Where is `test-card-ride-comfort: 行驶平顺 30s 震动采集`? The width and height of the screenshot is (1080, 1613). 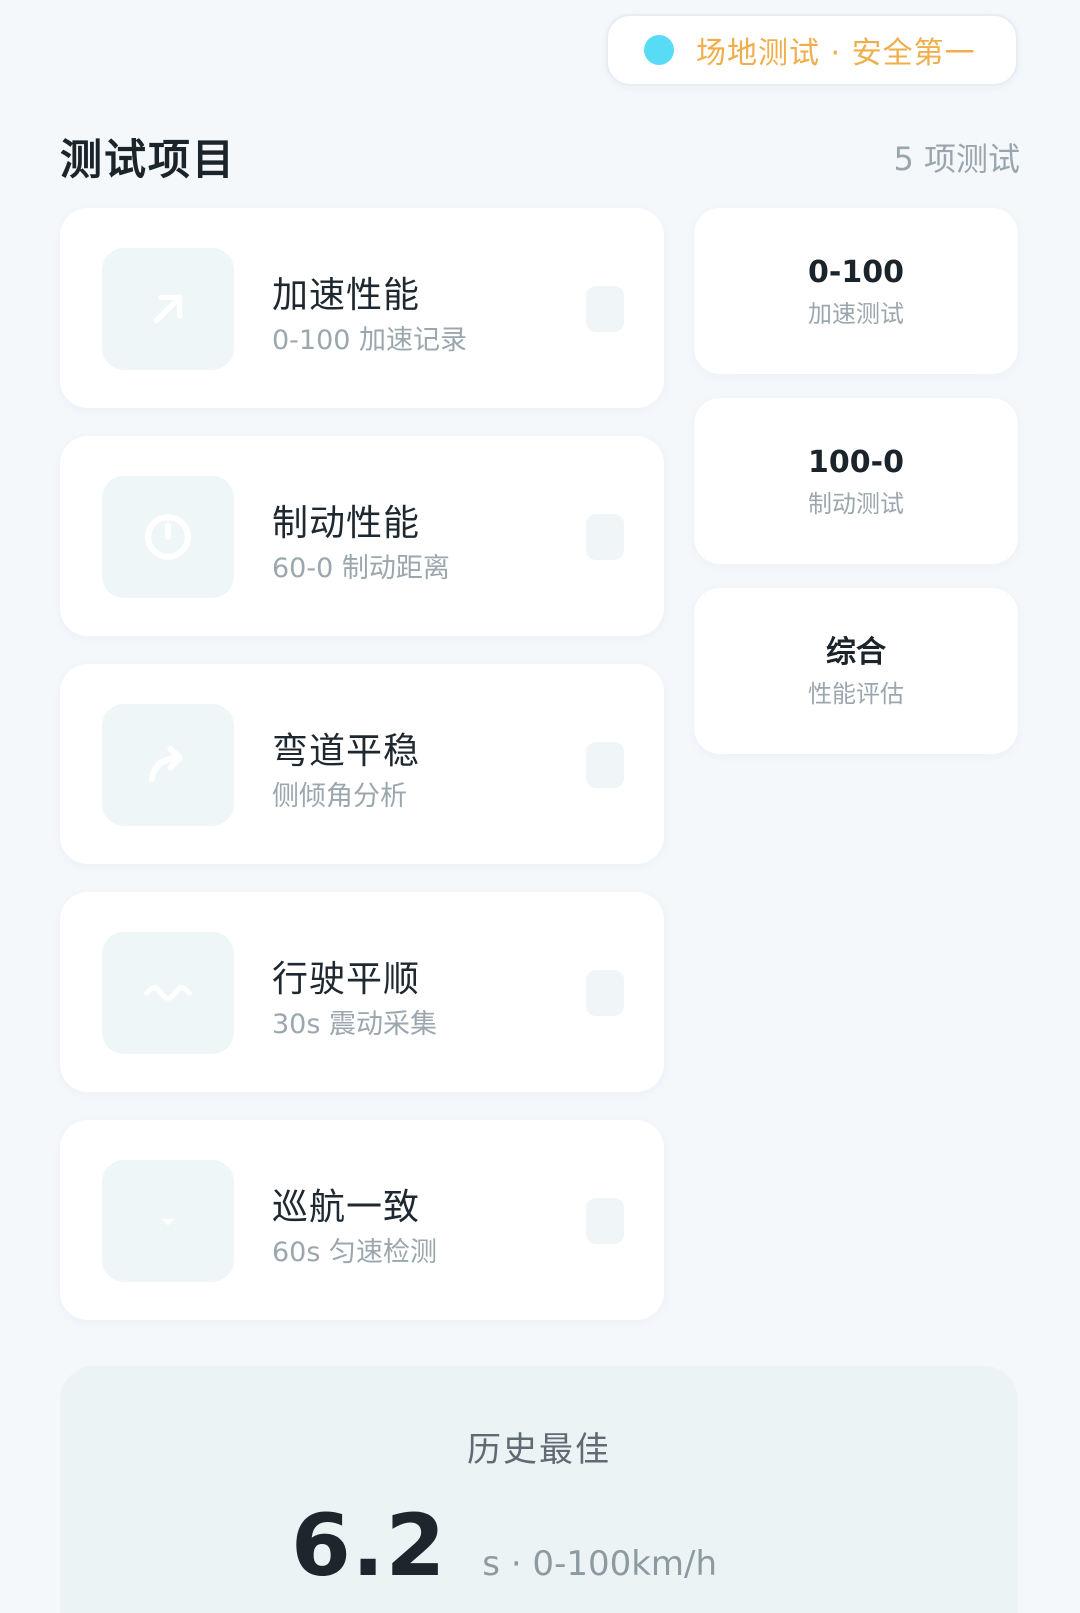 test-card-ride-comfort: 行驶平顺 30s 震动采集 is located at coordinates (362, 992).